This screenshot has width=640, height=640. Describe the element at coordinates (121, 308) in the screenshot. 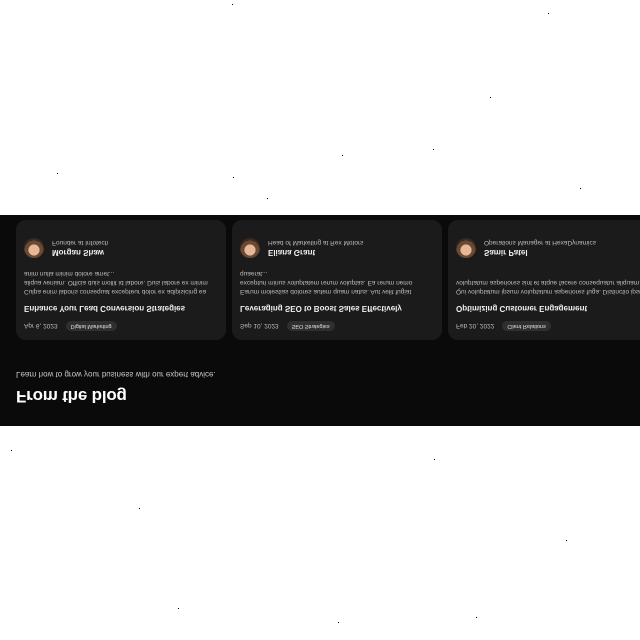

I see `post-title: Enhance Your Lead Conversion Strategies` at that location.